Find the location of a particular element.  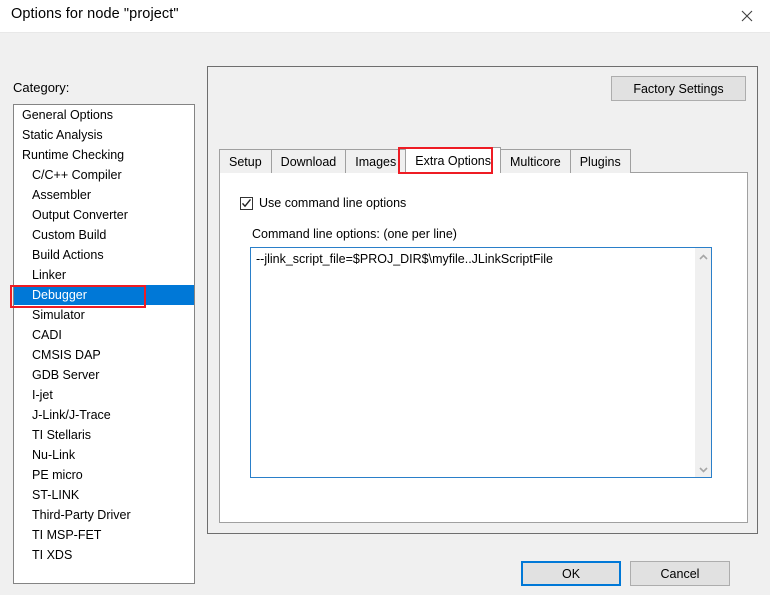

title-bar: Options for node "project" is located at coordinates (385, 16).